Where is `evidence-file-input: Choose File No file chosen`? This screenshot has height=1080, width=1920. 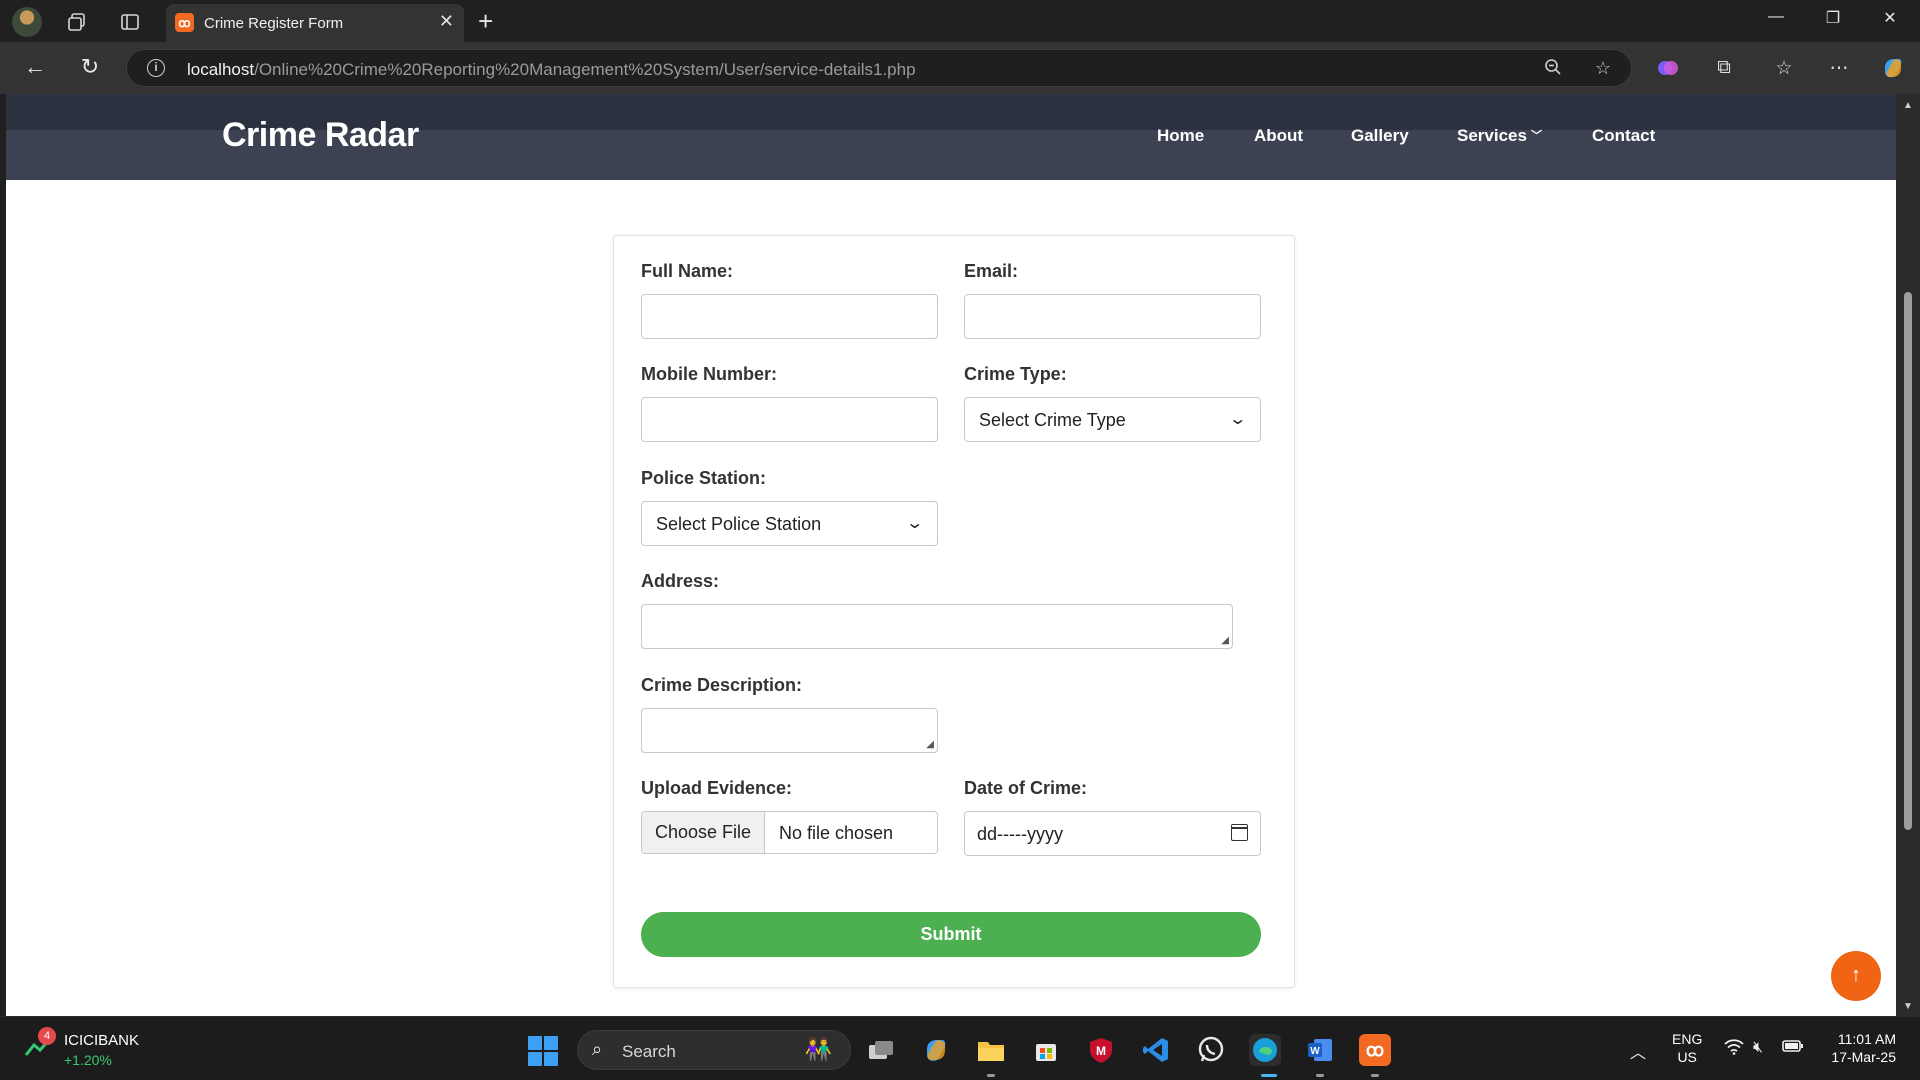
evidence-file-input: Choose File No file chosen is located at coordinates (789, 832).